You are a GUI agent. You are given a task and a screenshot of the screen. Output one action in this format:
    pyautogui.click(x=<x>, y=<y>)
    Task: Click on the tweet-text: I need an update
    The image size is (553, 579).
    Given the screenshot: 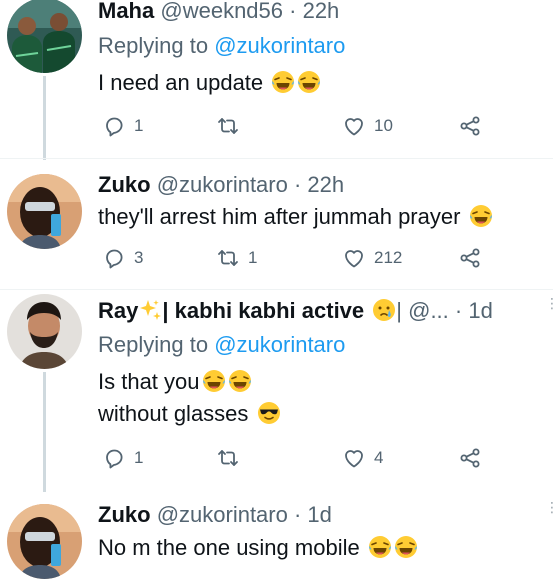 What is the action you would take?
    pyautogui.click(x=210, y=83)
    